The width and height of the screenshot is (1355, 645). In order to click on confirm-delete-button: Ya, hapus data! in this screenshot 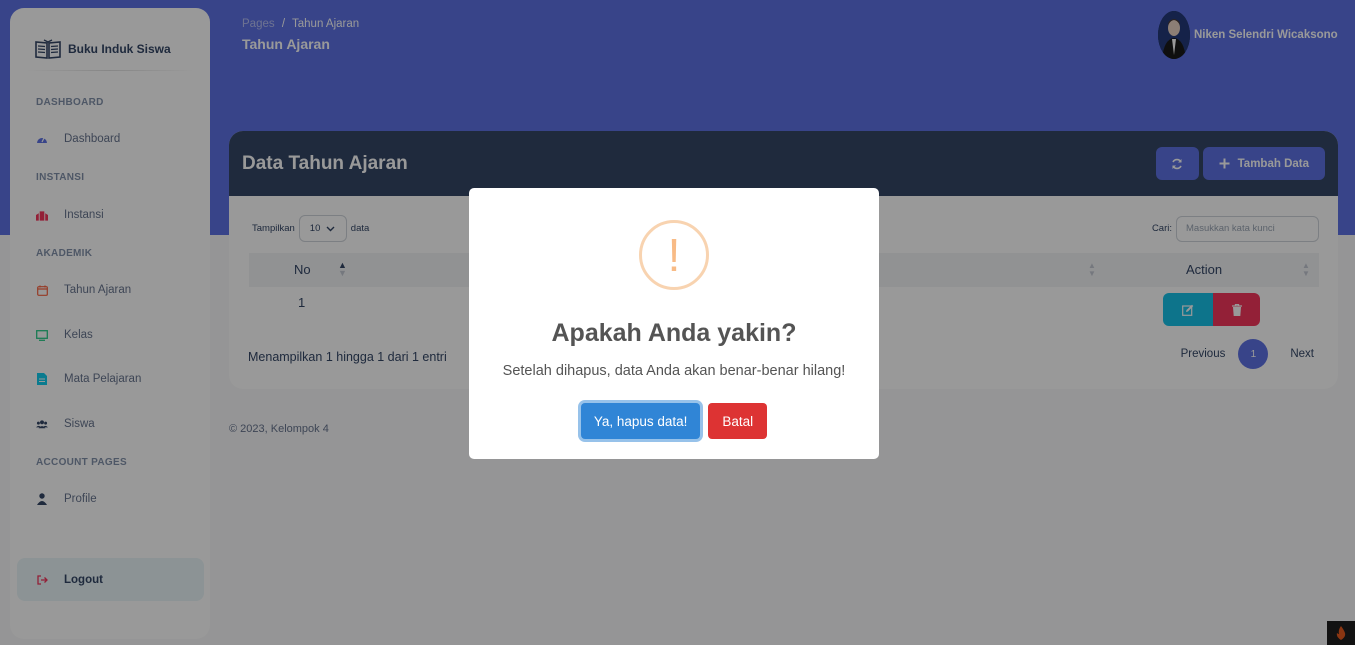, I will do `click(640, 421)`.